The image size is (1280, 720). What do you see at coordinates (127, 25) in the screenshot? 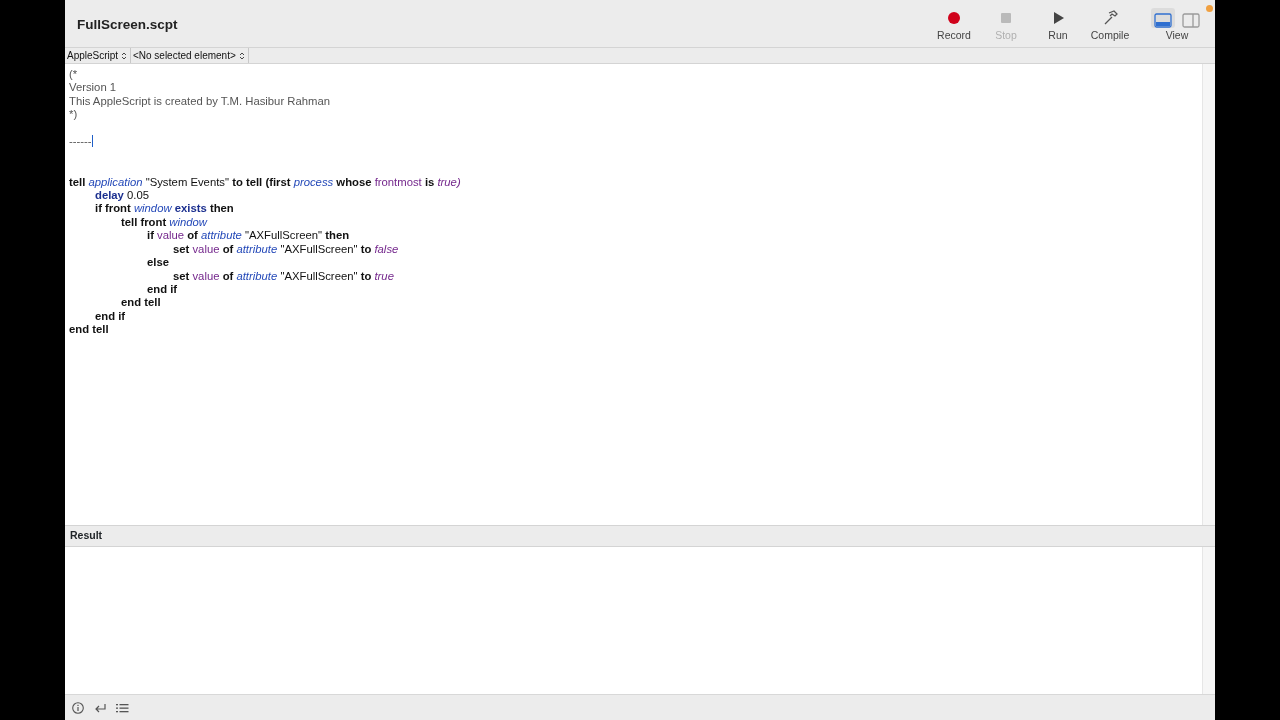
I see `window-title: FullScreen.scpt` at bounding box center [127, 25].